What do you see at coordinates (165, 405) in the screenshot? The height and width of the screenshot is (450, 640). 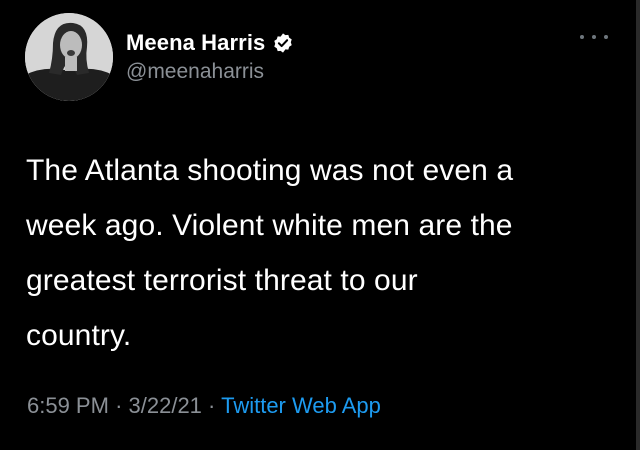 I see `tweet-date: 3/22/21` at bounding box center [165, 405].